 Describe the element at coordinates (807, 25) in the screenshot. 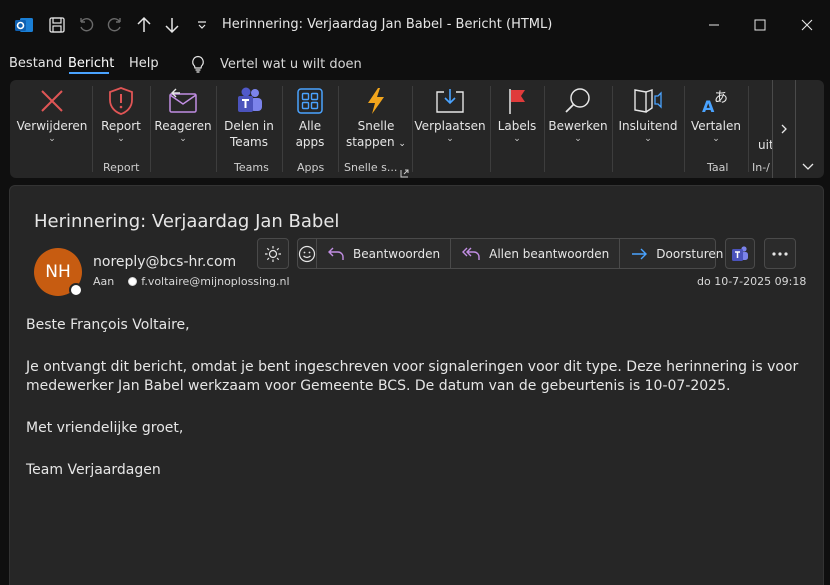

I see `close-icon` at that location.